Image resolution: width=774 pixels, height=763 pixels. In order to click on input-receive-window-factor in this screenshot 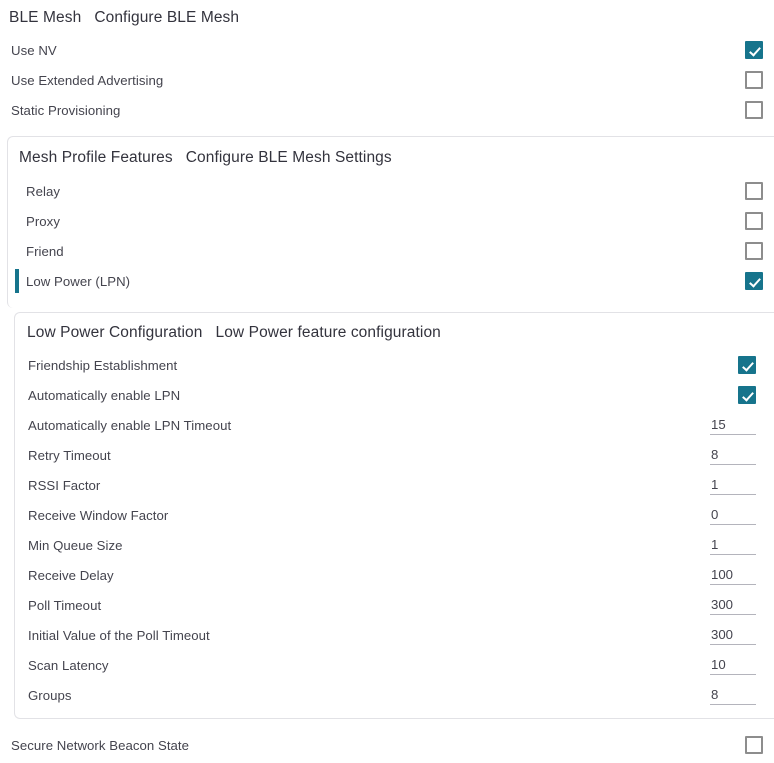, I will do `click(733, 515)`.